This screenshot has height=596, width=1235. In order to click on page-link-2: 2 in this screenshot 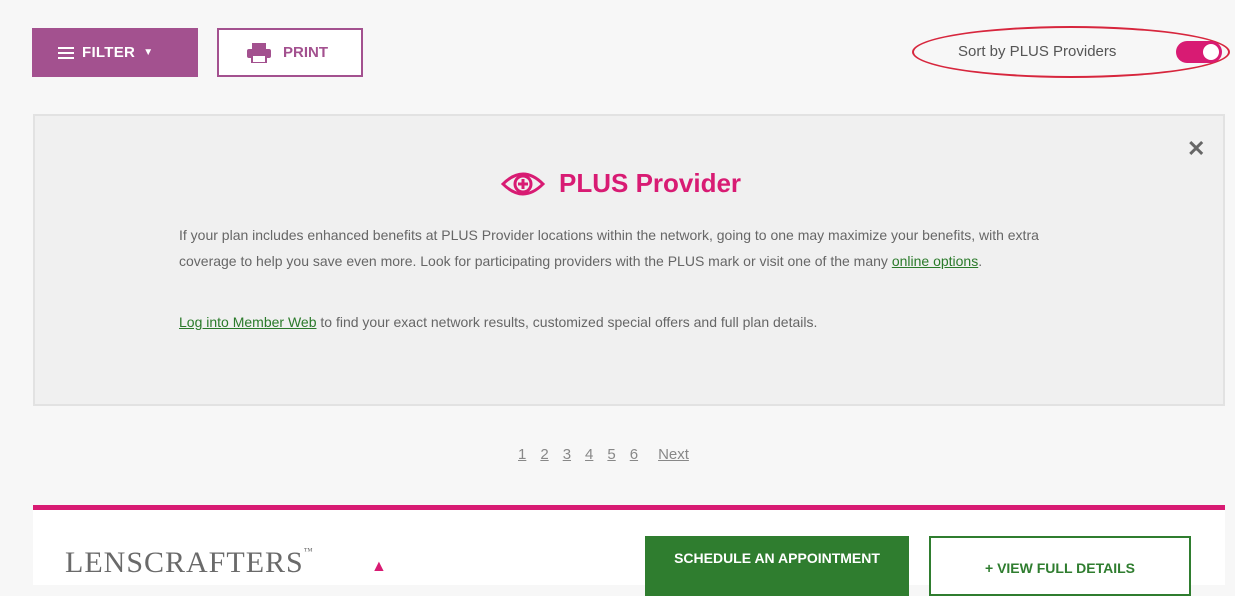, I will do `click(544, 454)`.